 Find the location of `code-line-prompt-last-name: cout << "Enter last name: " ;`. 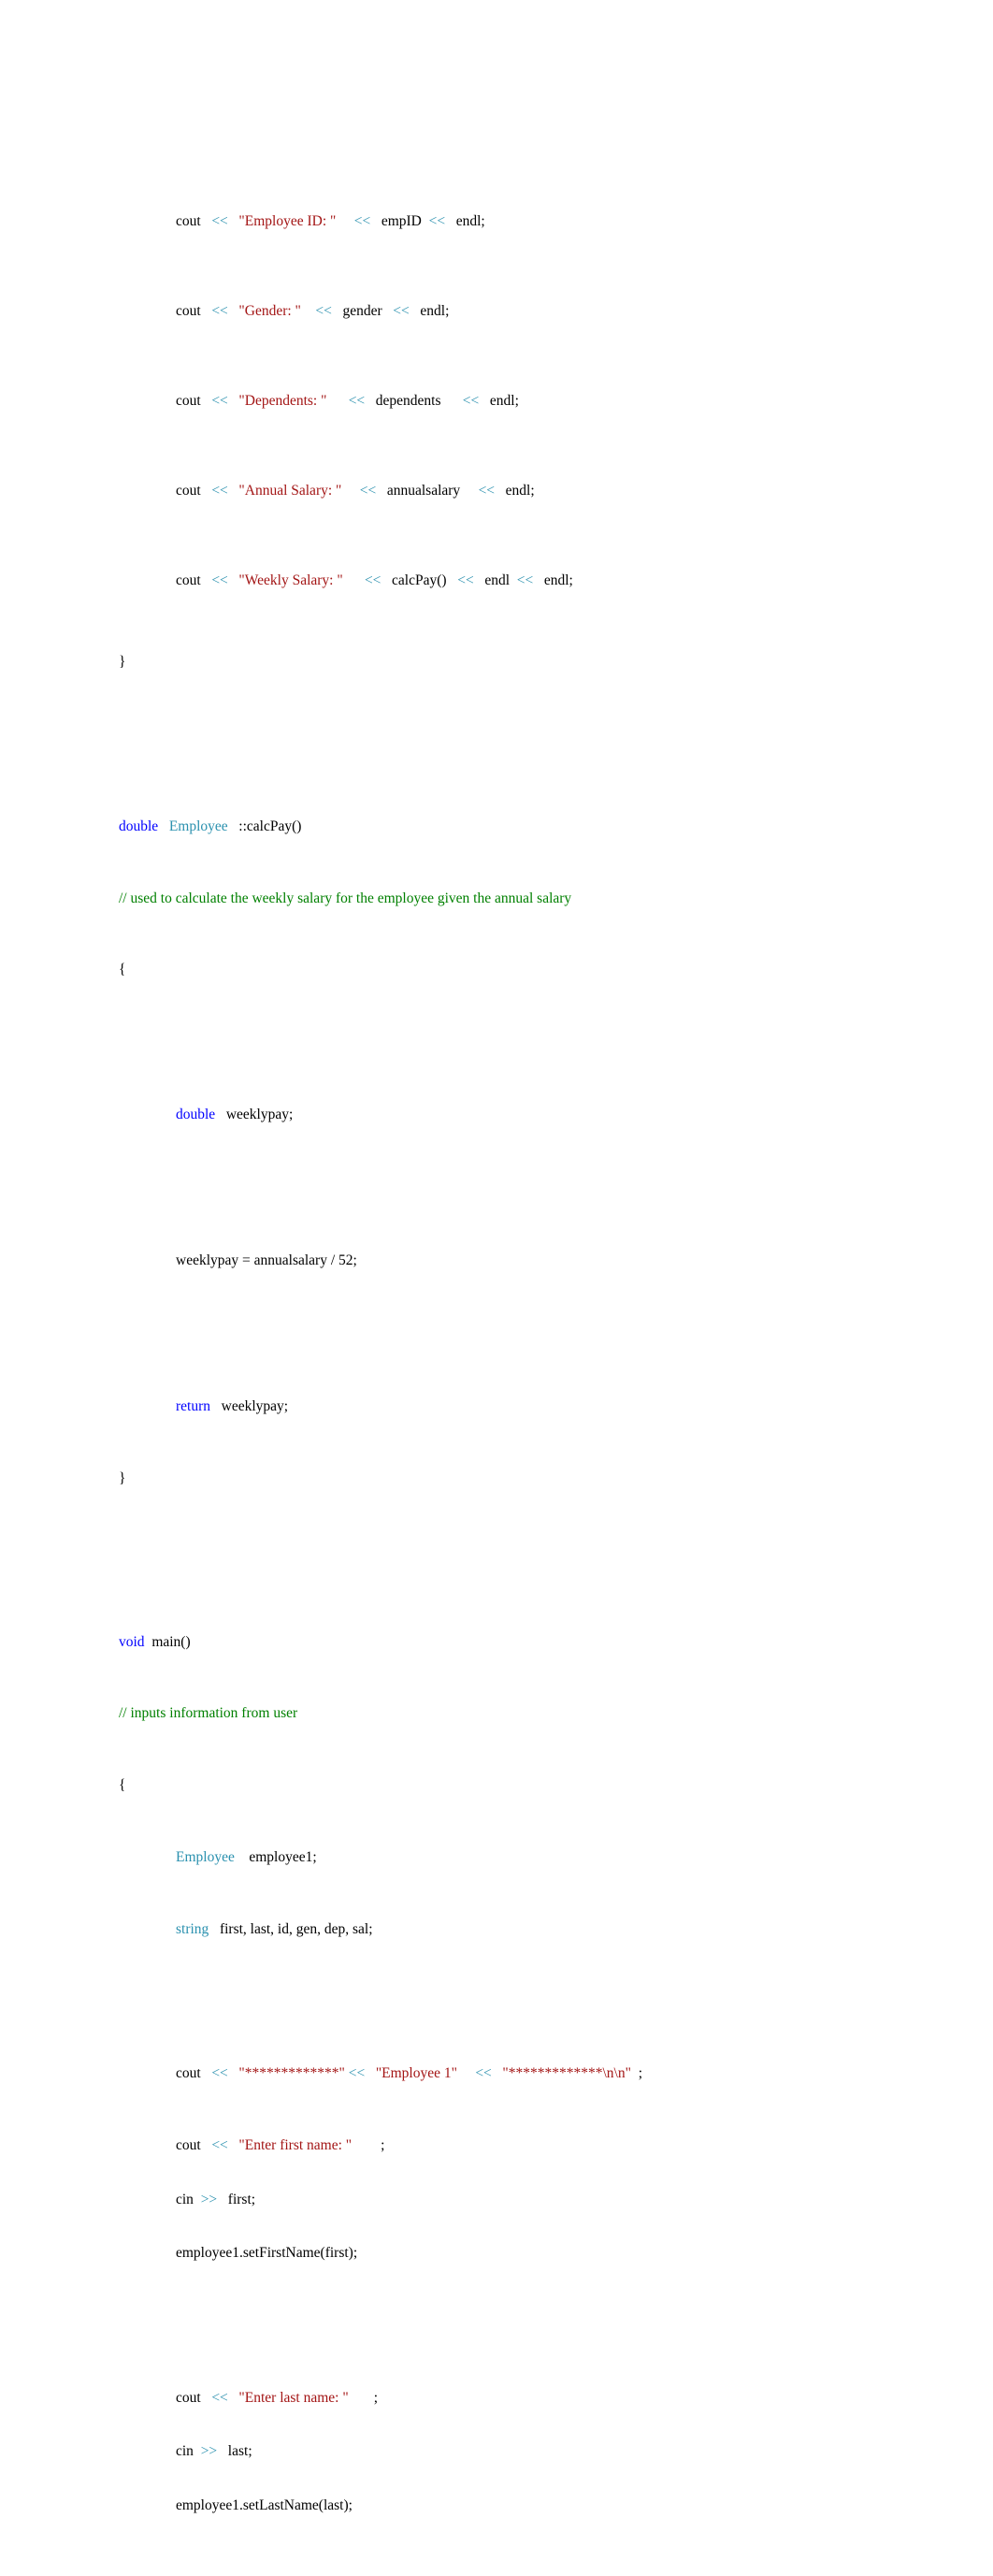

code-line-prompt-last-name: cout << "Enter last name: " ; is located at coordinates (521, 2398).